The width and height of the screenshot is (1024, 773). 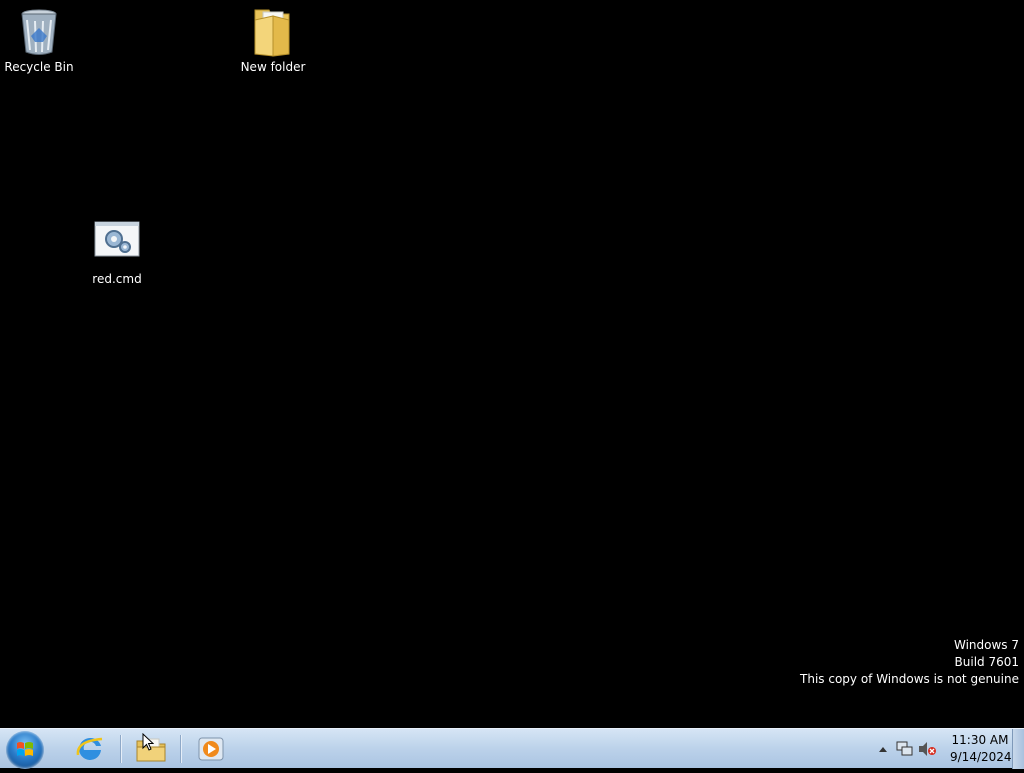 What do you see at coordinates (273, 32) in the screenshot?
I see `folder-icon` at bounding box center [273, 32].